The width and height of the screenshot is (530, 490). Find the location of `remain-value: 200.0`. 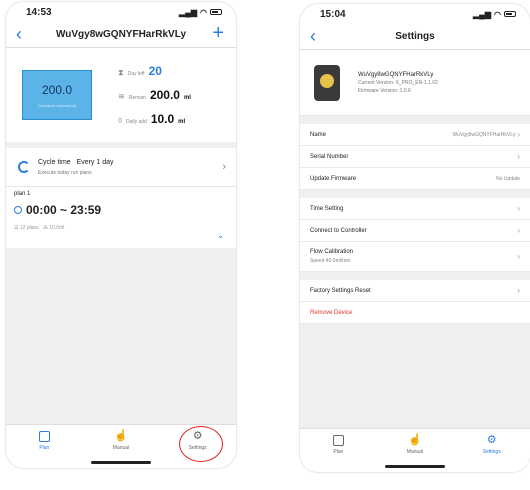

remain-value: 200.0 is located at coordinates (164, 95).